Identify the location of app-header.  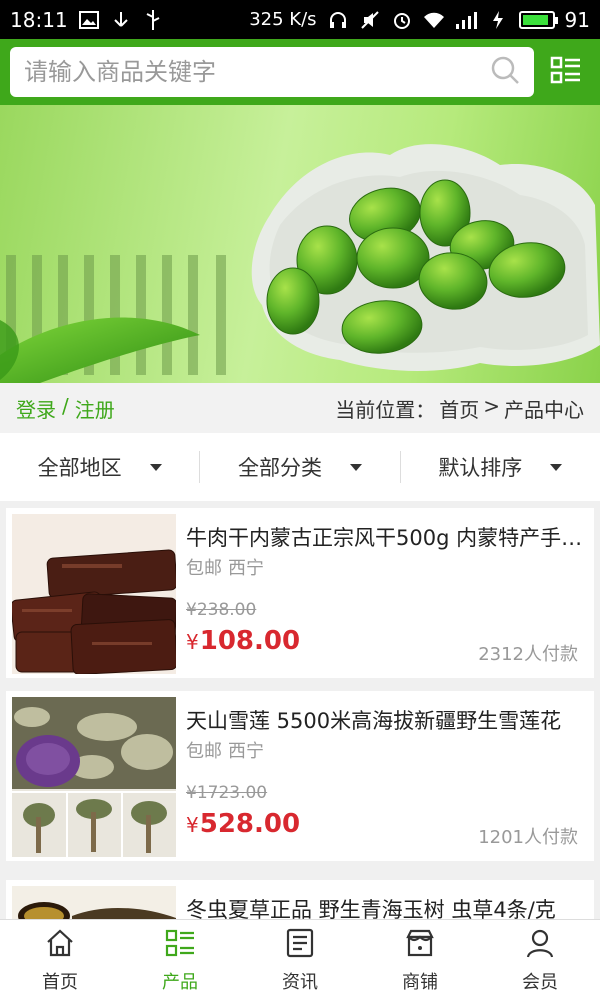
(300, 72).